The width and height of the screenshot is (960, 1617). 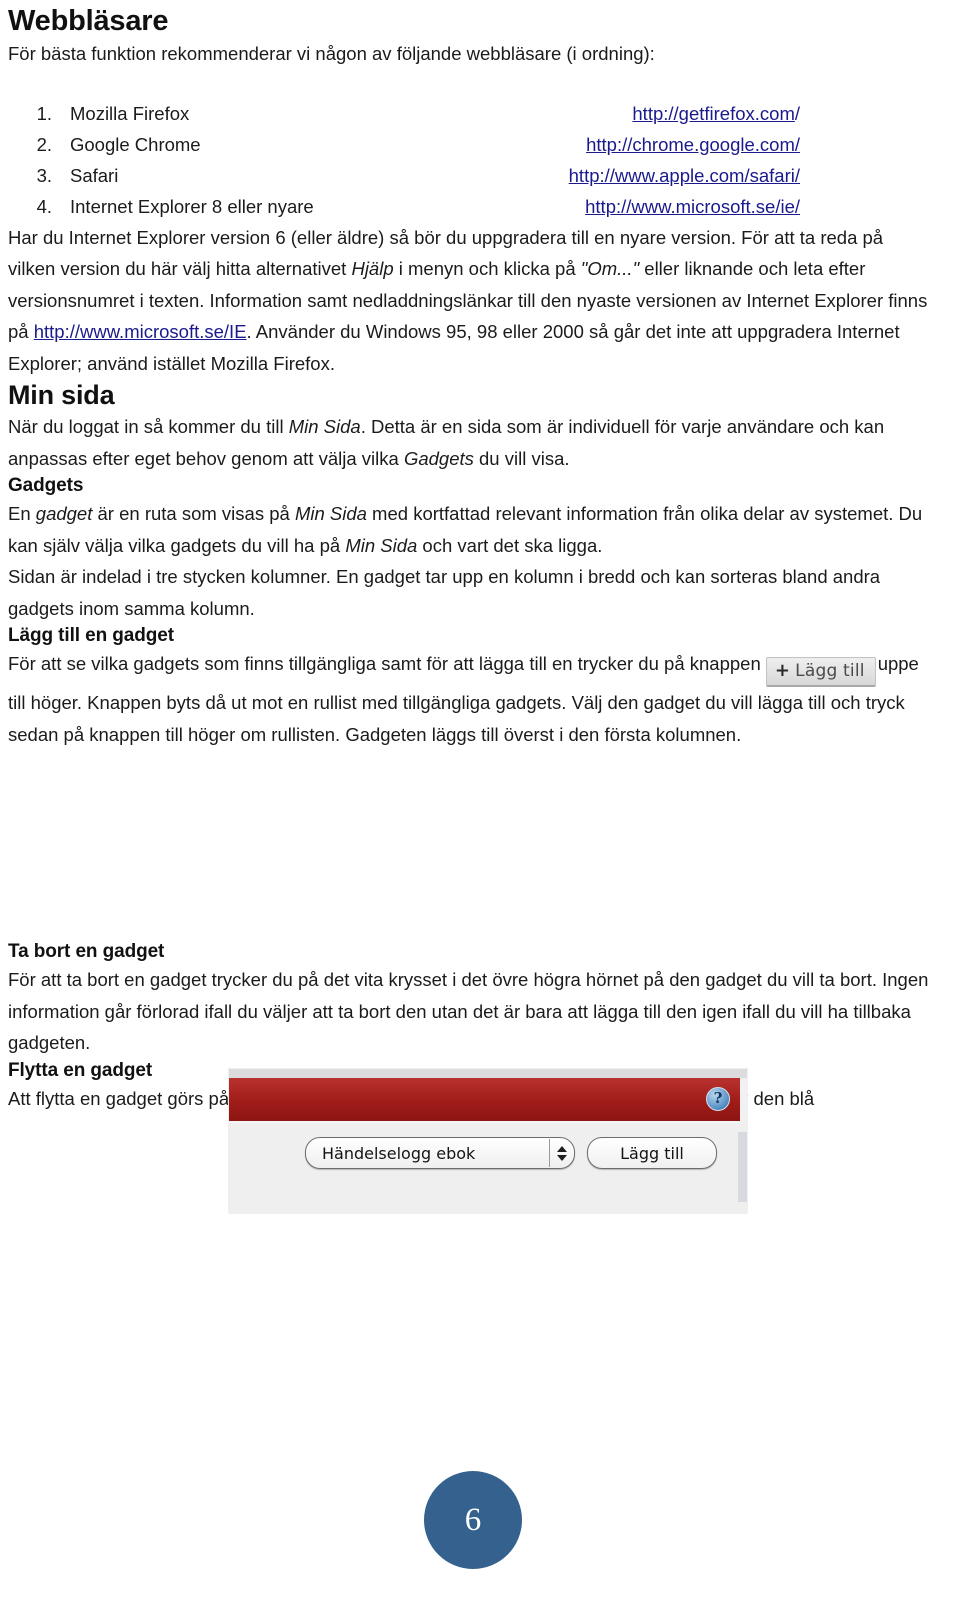 I want to click on screenshot-controls-row: Händelselogg ebok Lägg till, so click(x=511, y=1153).